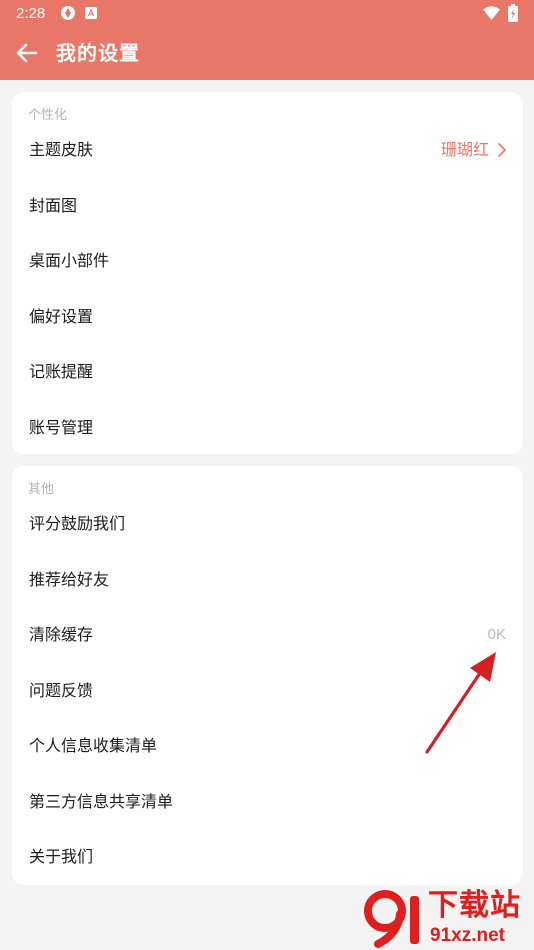 This screenshot has width=534, height=950. I want to click on settings-item-label: 偏好设置, so click(61, 316).